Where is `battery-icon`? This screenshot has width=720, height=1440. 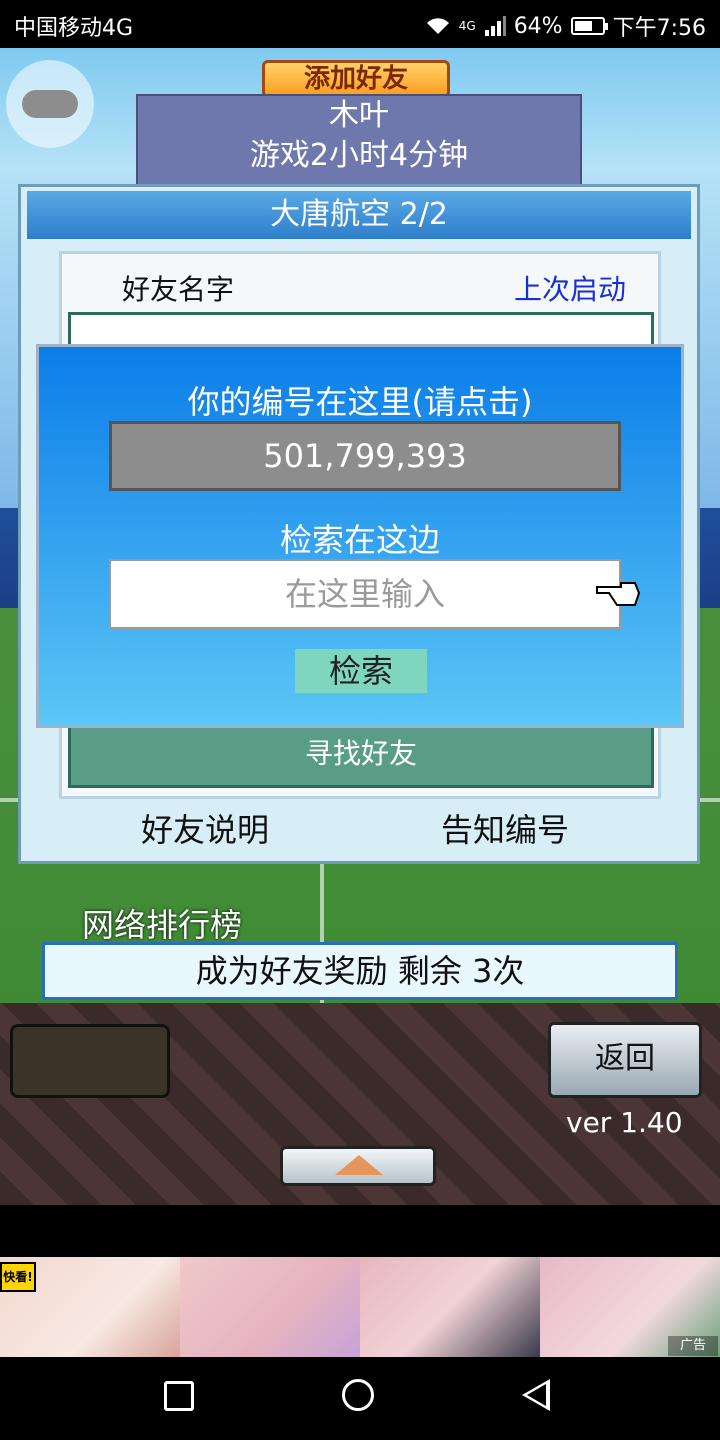 battery-icon is located at coordinates (589, 26).